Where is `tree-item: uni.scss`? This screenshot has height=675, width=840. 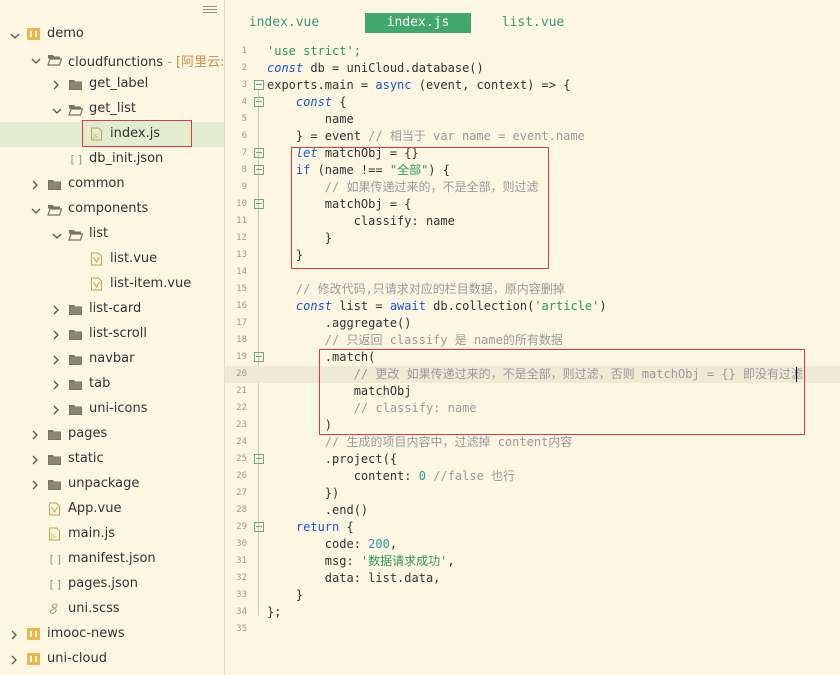 tree-item: uni.scss is located at coordinates (112, 609).